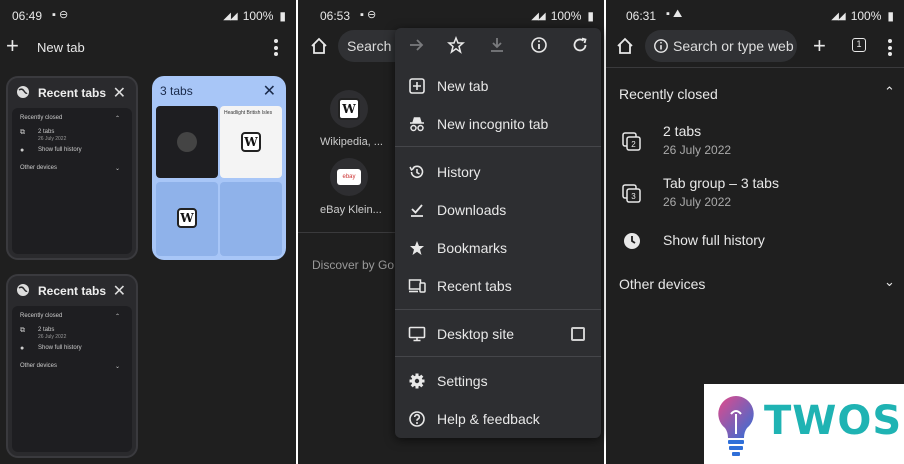 The image size is (904, 464). What do you see at coordinates (498, 172) in the screenshot?
I see `menu-item-history: History` at bounding box center [498, 172].